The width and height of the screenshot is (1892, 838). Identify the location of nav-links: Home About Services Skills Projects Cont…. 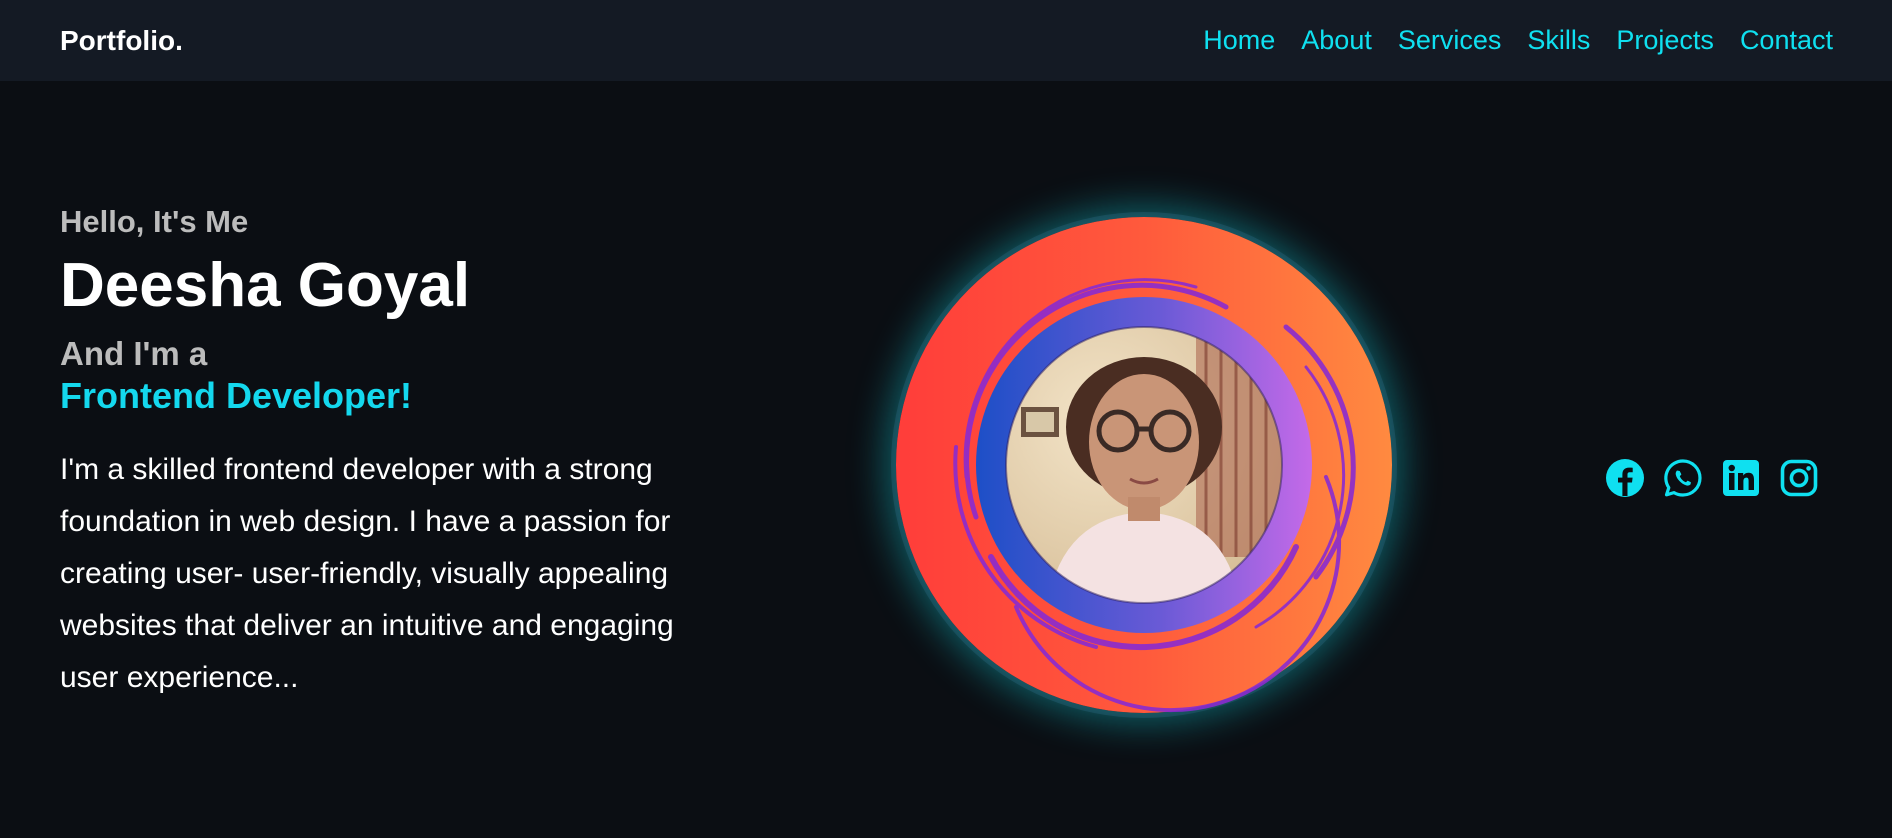
(1518, 40).